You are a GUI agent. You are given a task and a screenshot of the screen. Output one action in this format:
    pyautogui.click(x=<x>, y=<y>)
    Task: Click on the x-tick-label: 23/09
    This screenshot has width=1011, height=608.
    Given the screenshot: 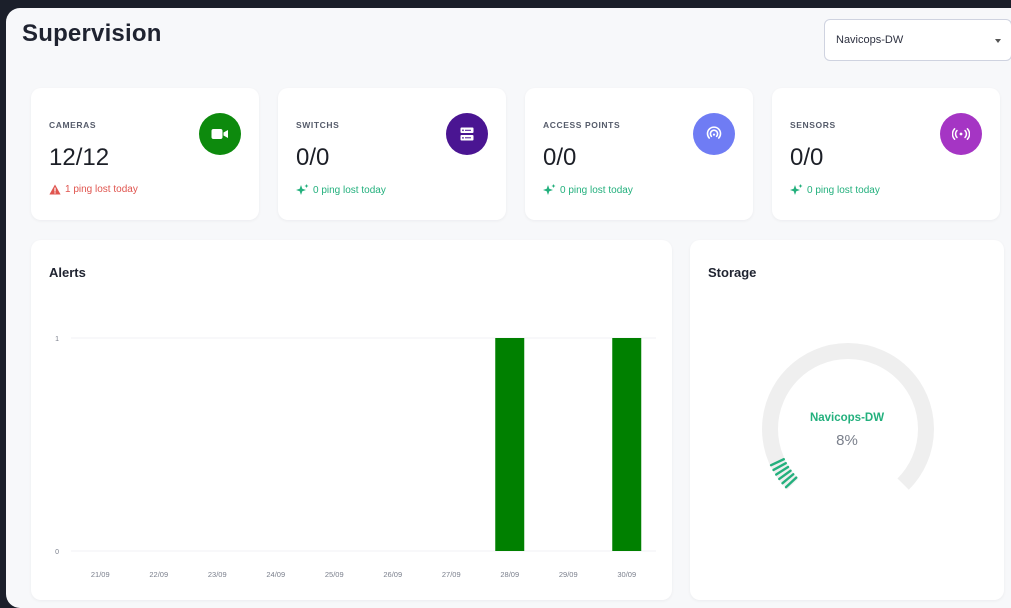 What is the action you would take?
    pyautogui.click(x=217, y=574)
    